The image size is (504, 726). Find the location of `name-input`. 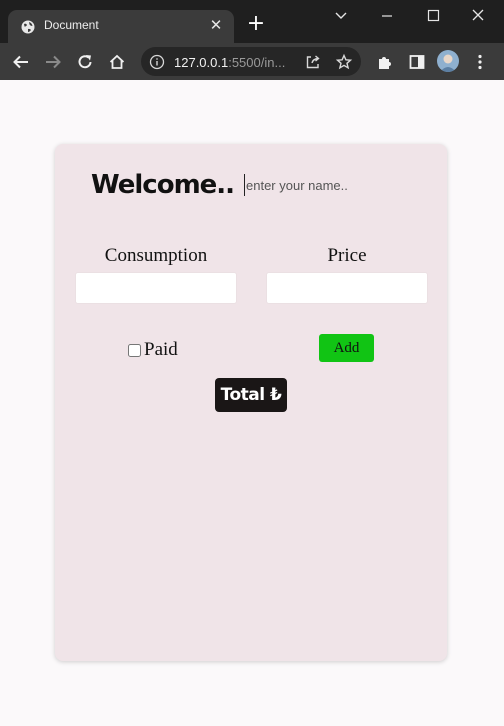

name-input is located at coordinates (324, 185).